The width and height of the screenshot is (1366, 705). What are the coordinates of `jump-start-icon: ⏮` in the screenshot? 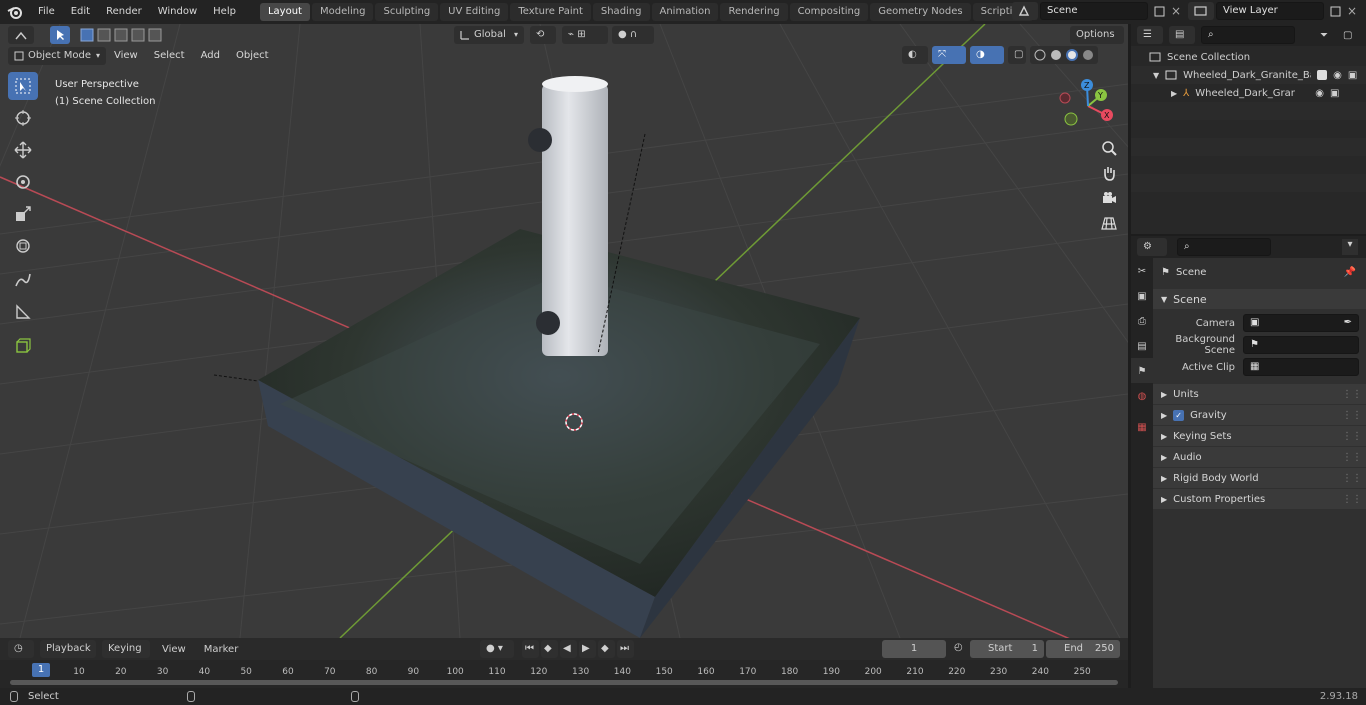 It's located at (530, 649).